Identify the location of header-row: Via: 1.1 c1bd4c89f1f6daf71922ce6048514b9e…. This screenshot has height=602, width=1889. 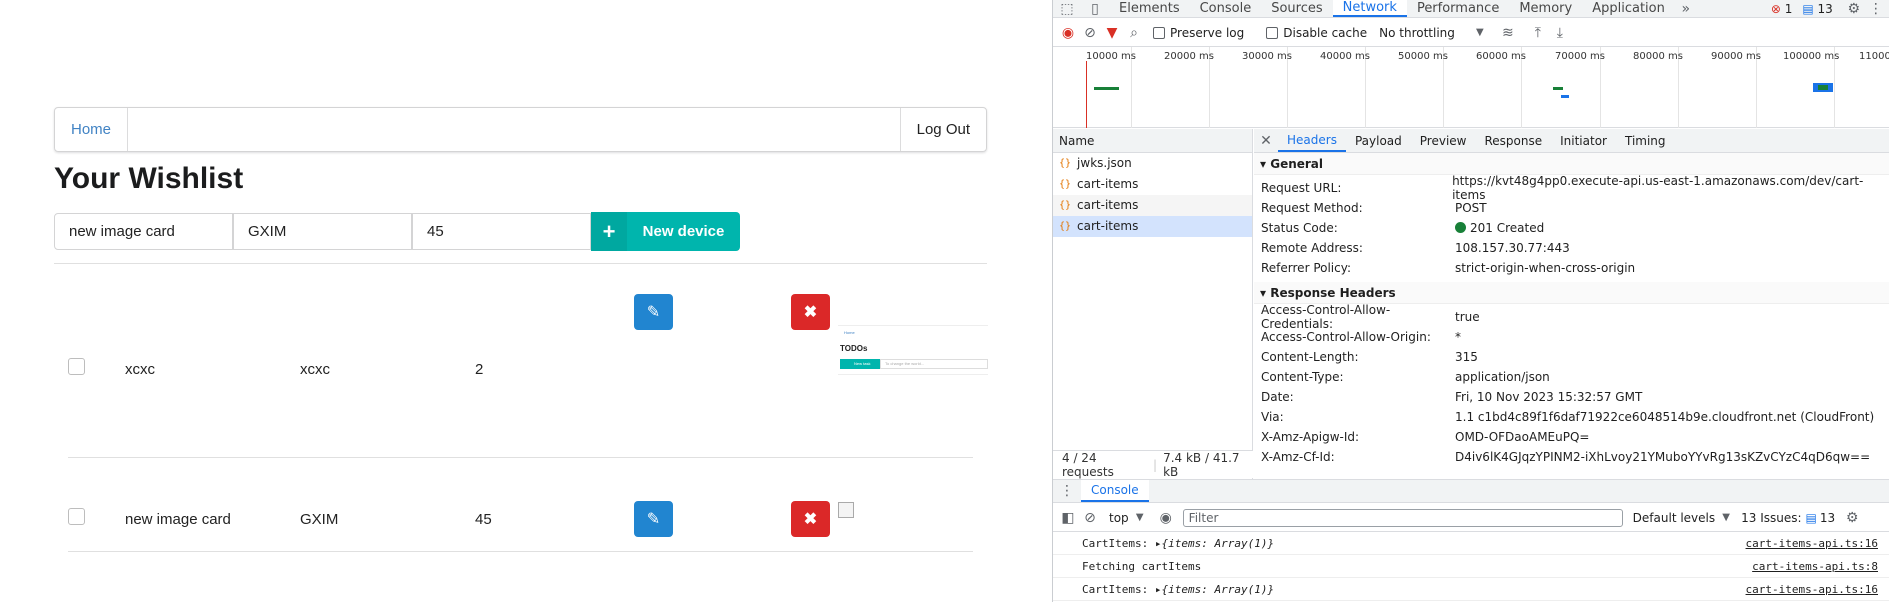
(1571, 417).